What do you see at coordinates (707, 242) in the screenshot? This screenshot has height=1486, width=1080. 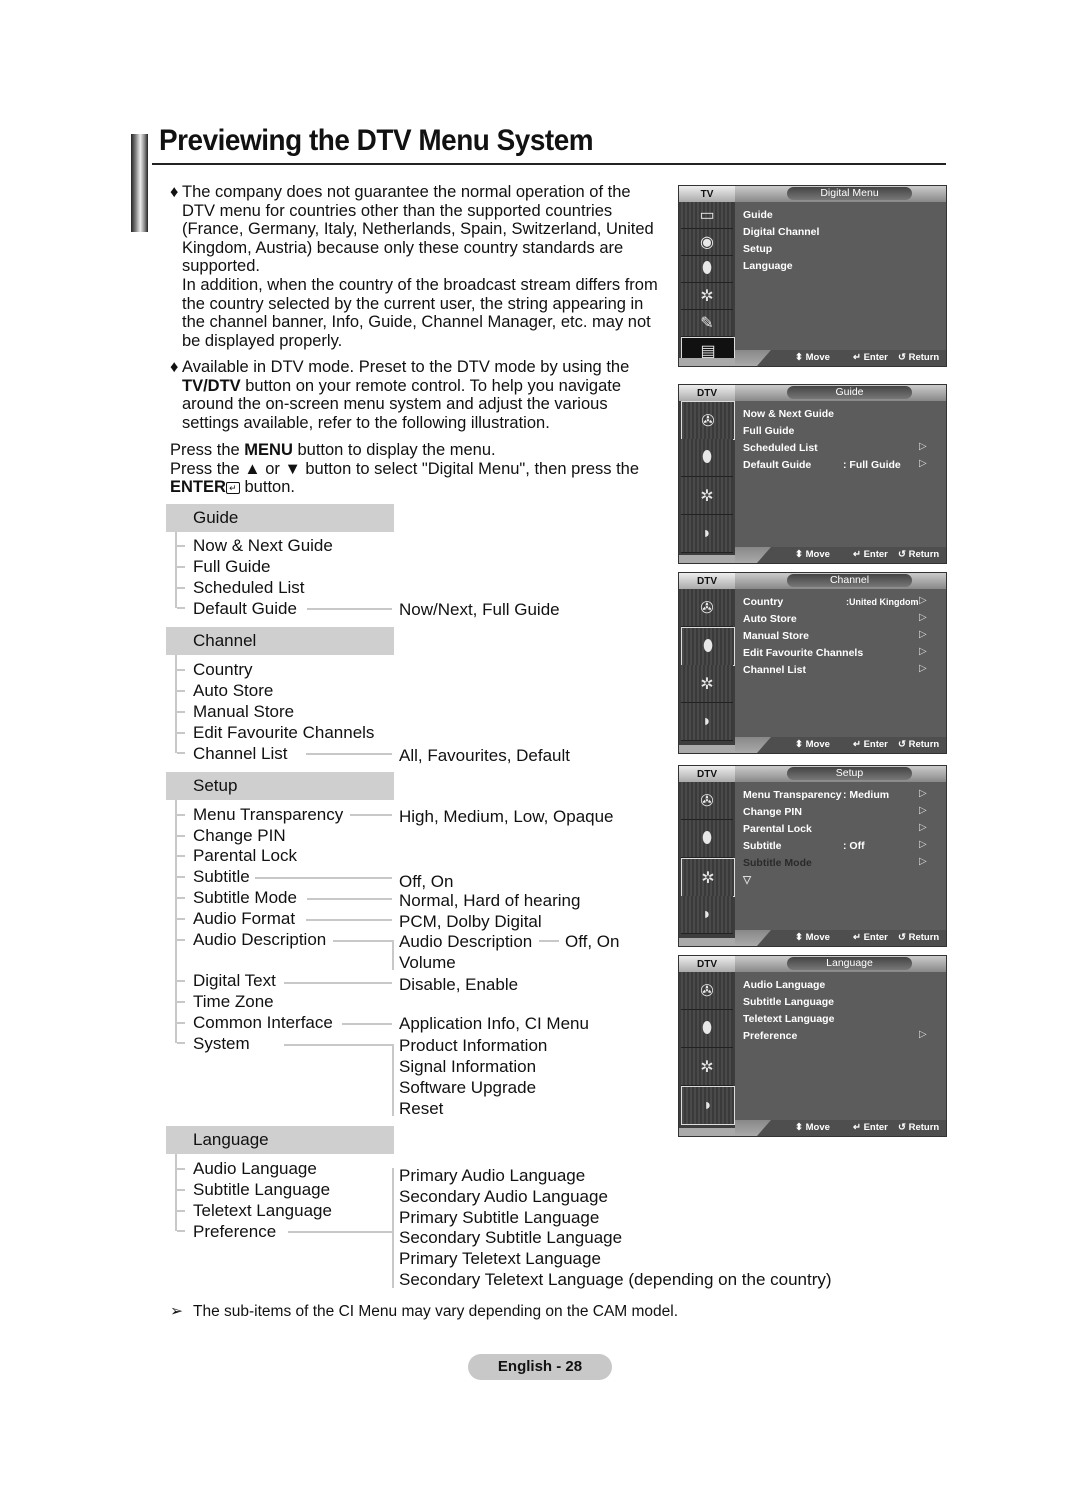 I see `menu-category-tab: ◉` at bounding box center [707, 242].